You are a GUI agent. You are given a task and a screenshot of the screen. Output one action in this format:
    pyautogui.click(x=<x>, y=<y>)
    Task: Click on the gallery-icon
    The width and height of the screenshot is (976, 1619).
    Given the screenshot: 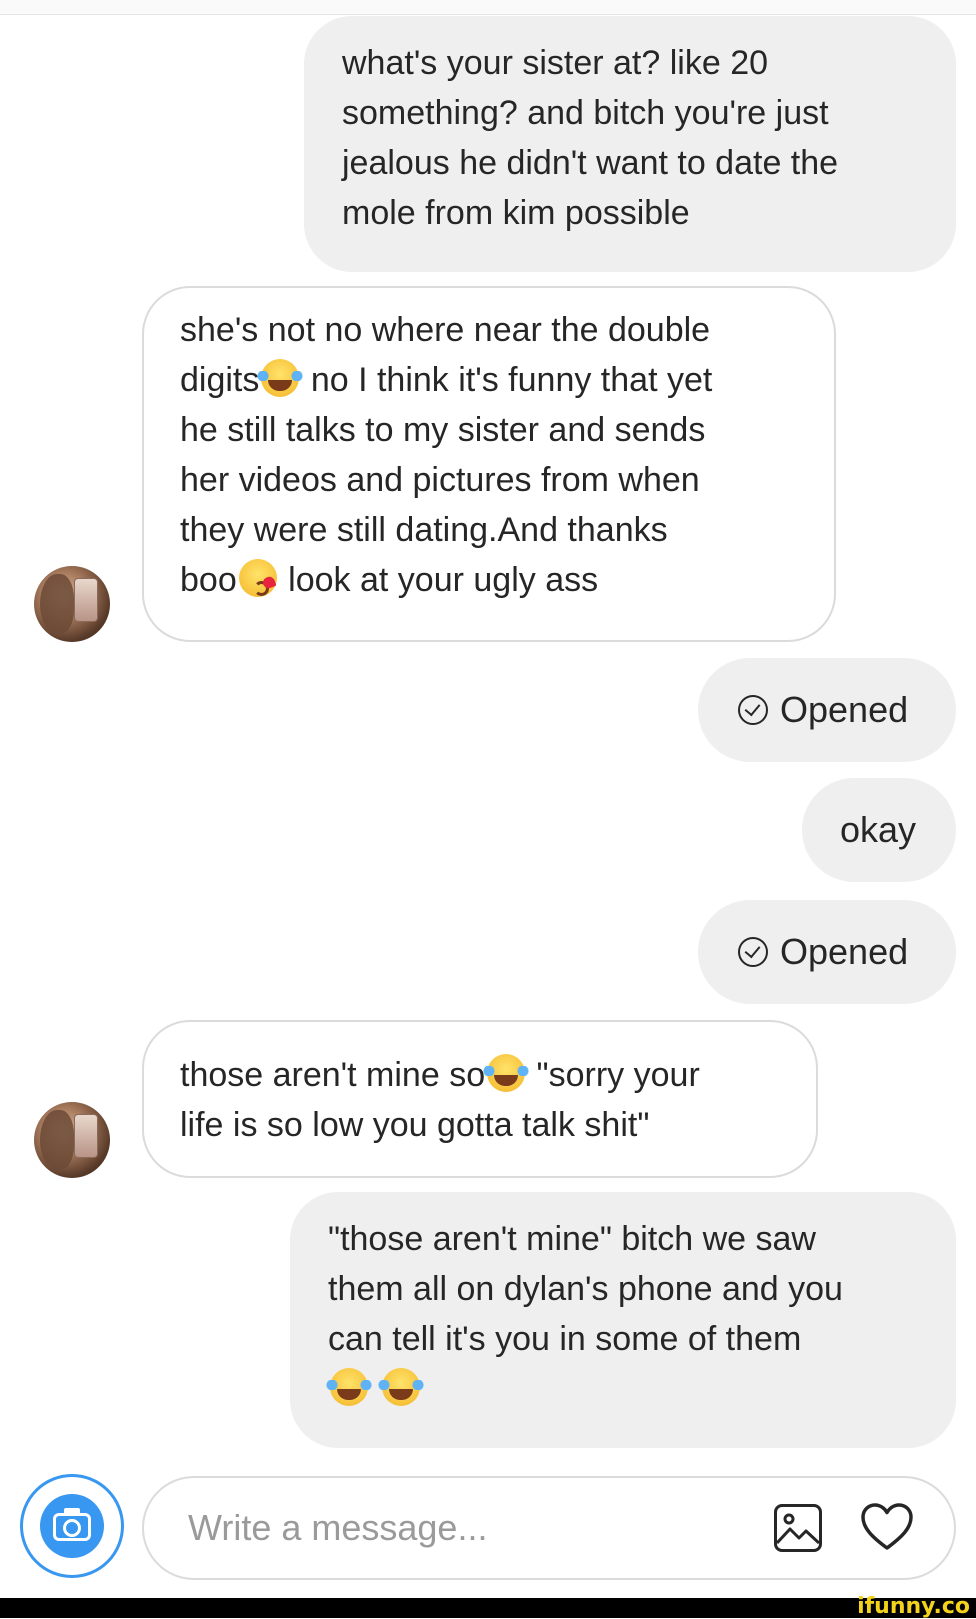 What is the action you would take?
    pyautogui.click(x=798, y=1528)
    